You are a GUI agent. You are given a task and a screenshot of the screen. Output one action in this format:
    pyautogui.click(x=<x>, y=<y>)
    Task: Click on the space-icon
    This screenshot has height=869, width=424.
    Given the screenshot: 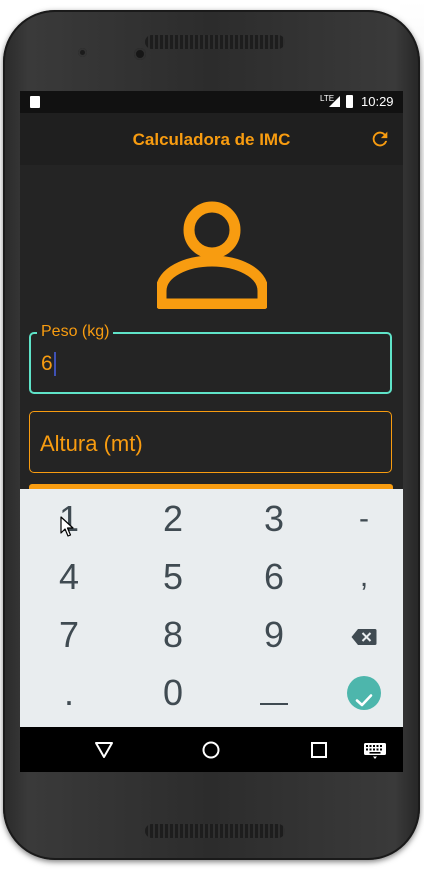 What is the action you would take?
    pyautogui.click(x=274, y=704)
    